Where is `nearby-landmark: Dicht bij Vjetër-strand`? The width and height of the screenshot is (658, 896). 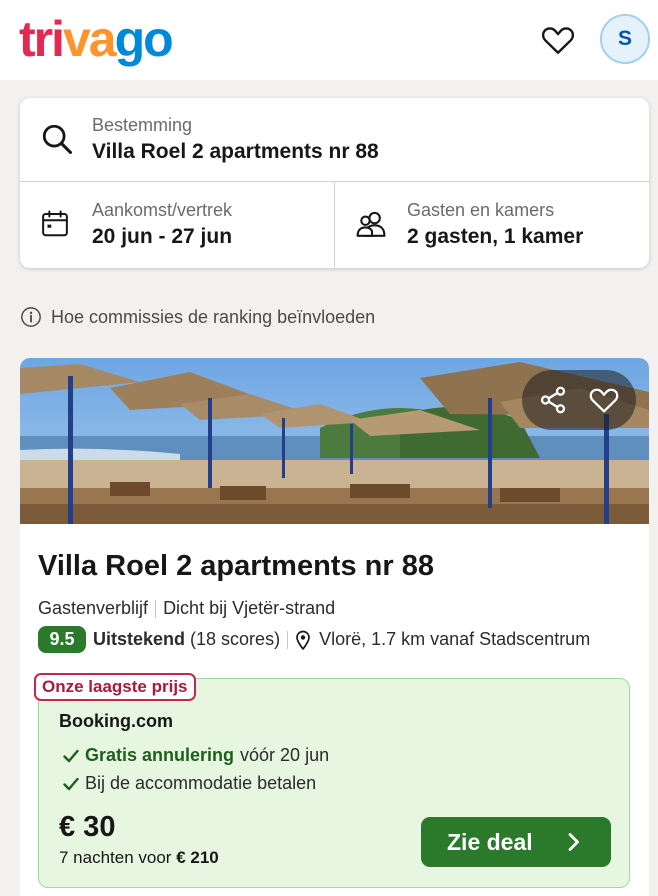 nearby-landmark: Dicht bij Vjetër-strand is located at coordinates (249, 608).